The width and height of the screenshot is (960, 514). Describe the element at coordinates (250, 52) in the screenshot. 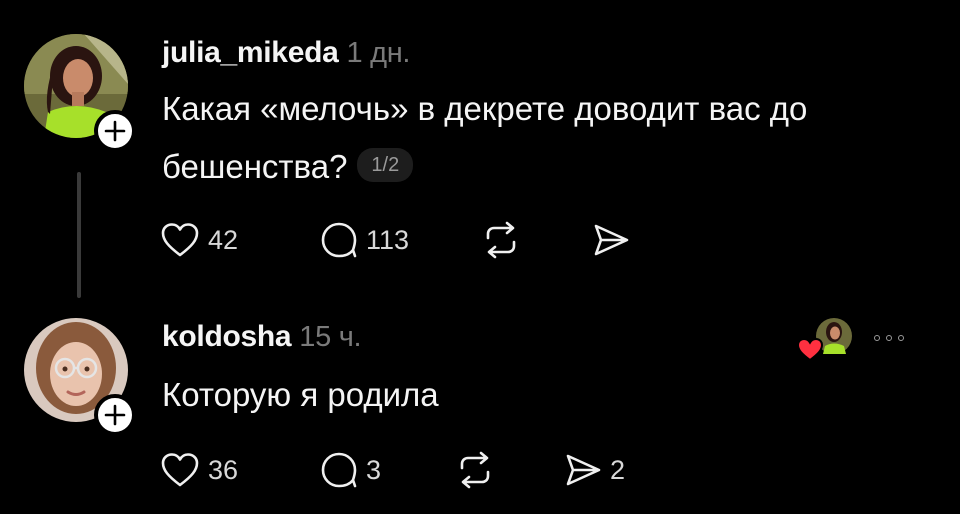

I see `username: julia_mikeda` at that location.